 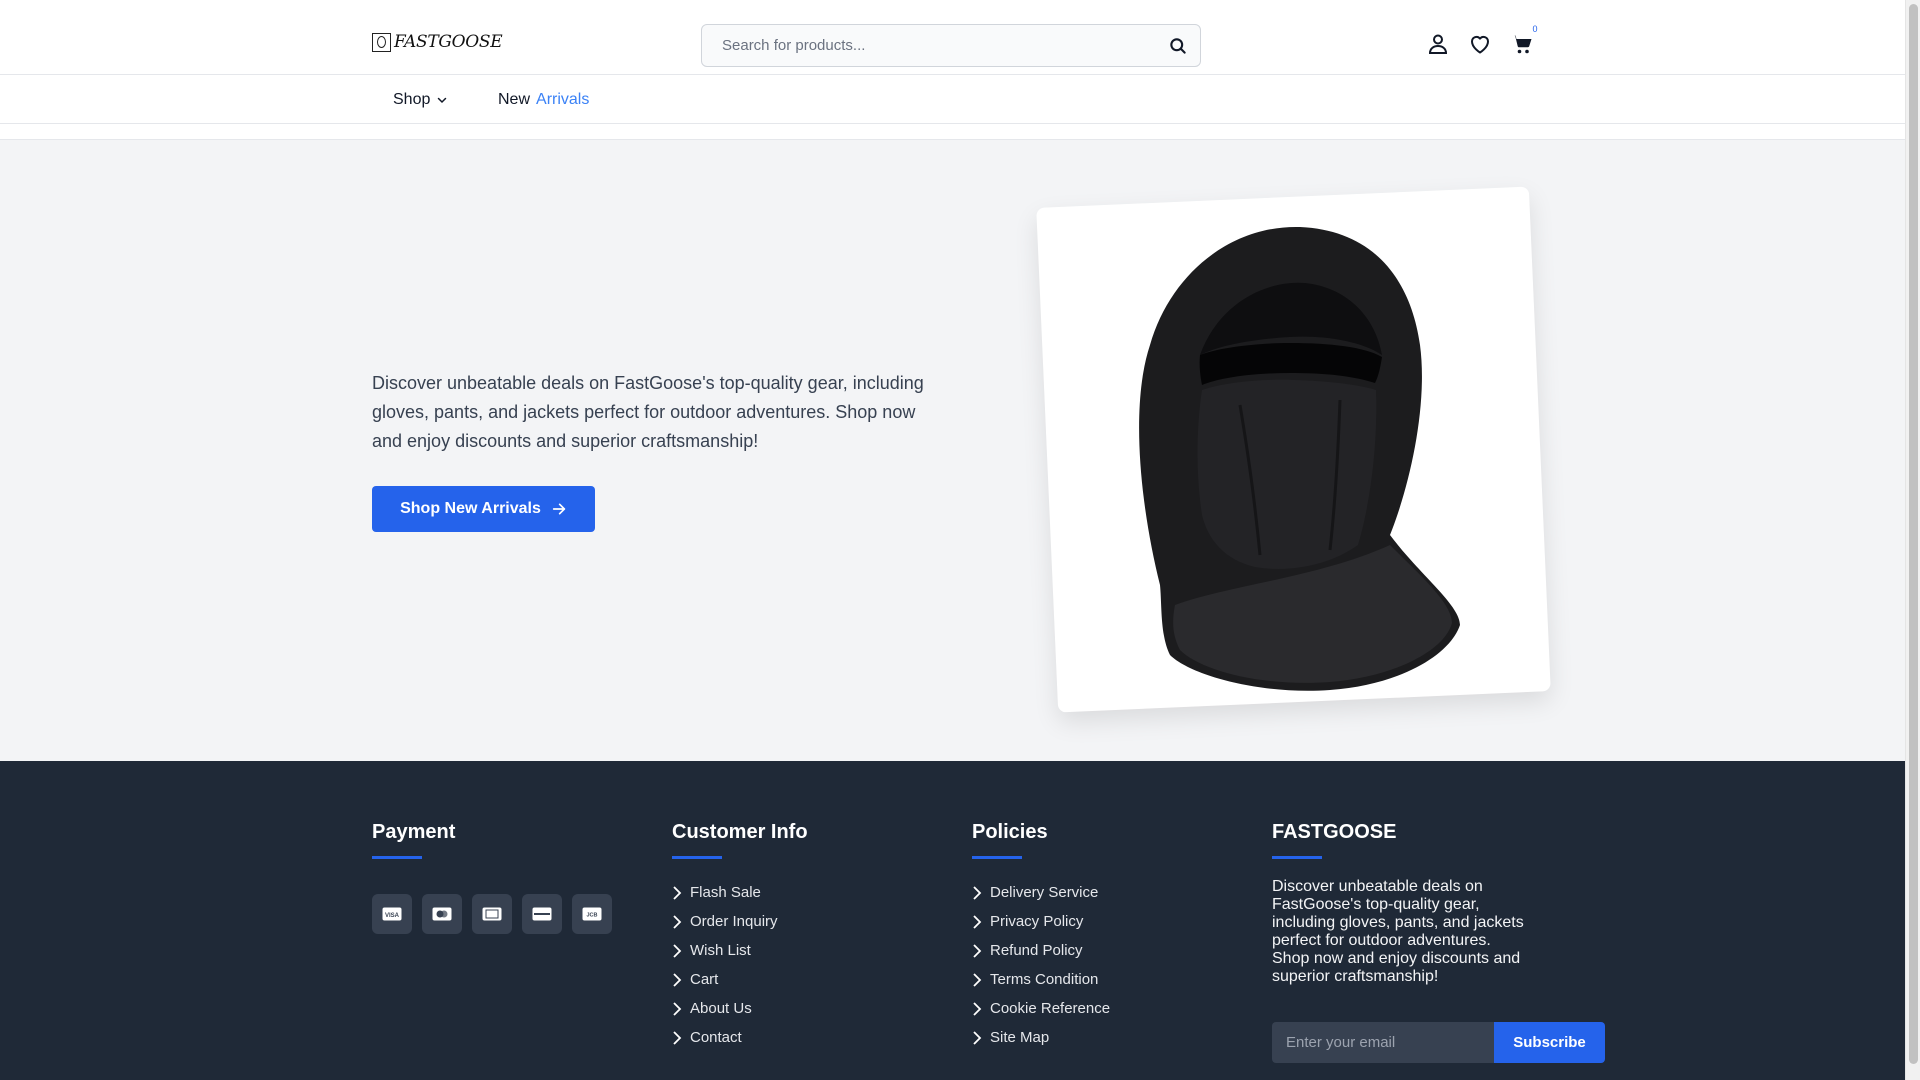 I want to click on footer-brand-title: FASTGOOSE, so click(x=1334, y=832).